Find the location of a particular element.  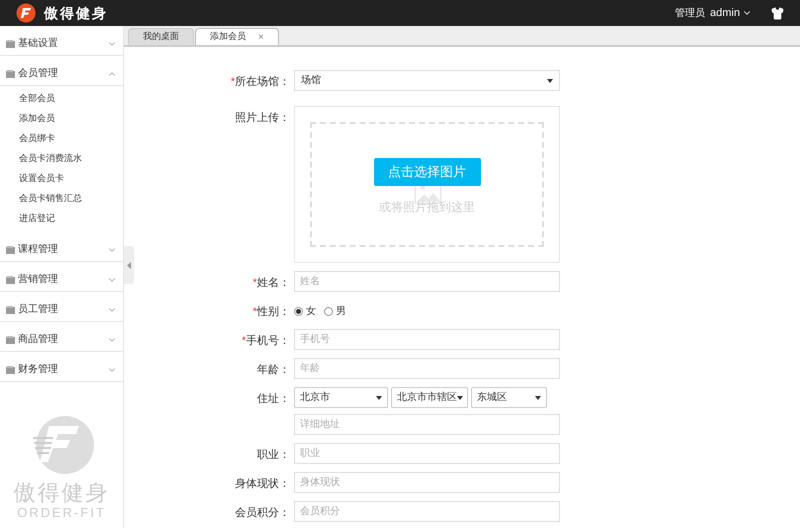

region-select: 北京市 is located at coordinates (341, 397).